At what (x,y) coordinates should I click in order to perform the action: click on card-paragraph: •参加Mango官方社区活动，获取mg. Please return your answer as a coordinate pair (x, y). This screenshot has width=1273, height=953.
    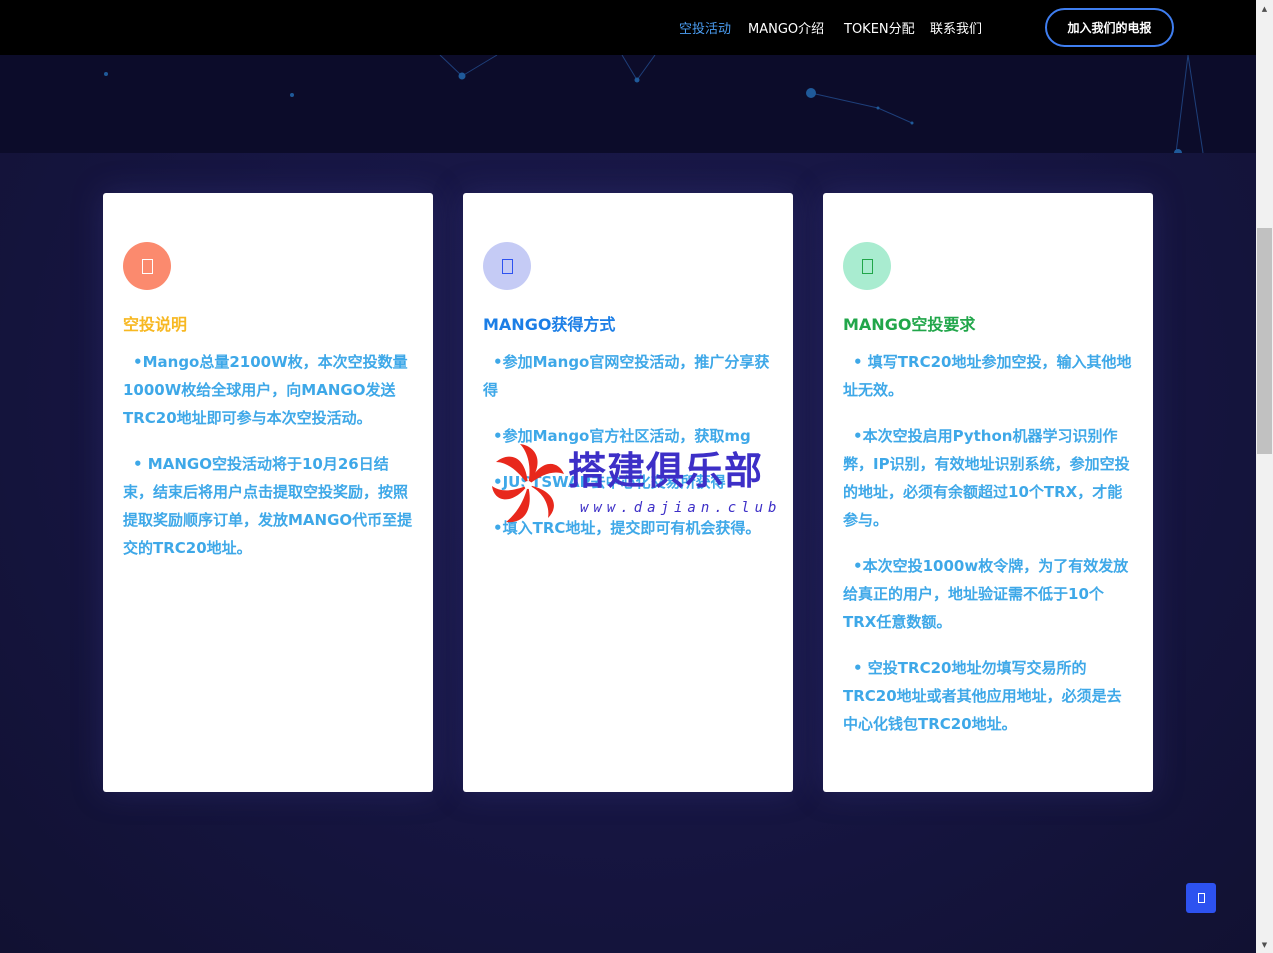
    Looking at the image, I should click on (622, 436).